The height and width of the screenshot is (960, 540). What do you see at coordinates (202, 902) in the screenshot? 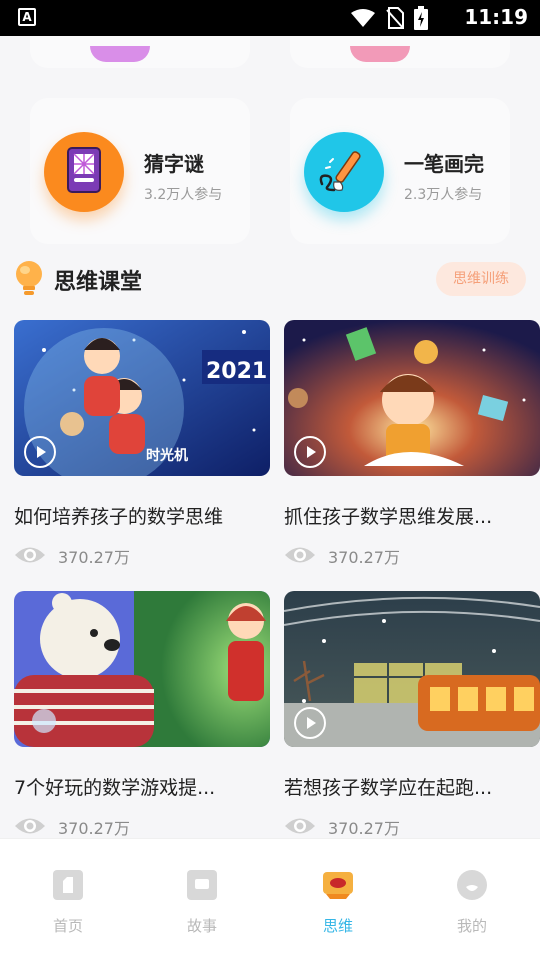
I see `nav-item-story: 故事` at bounding box center [202, 902].